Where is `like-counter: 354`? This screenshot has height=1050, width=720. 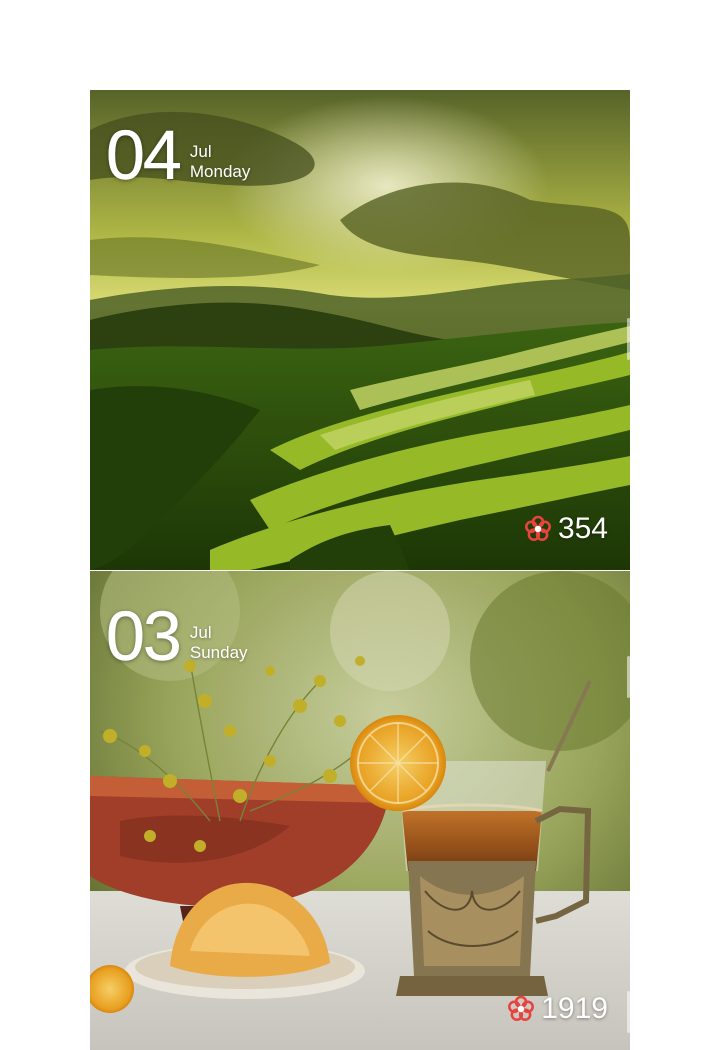 like-counter: 354 is located at coordinates (566, 529).